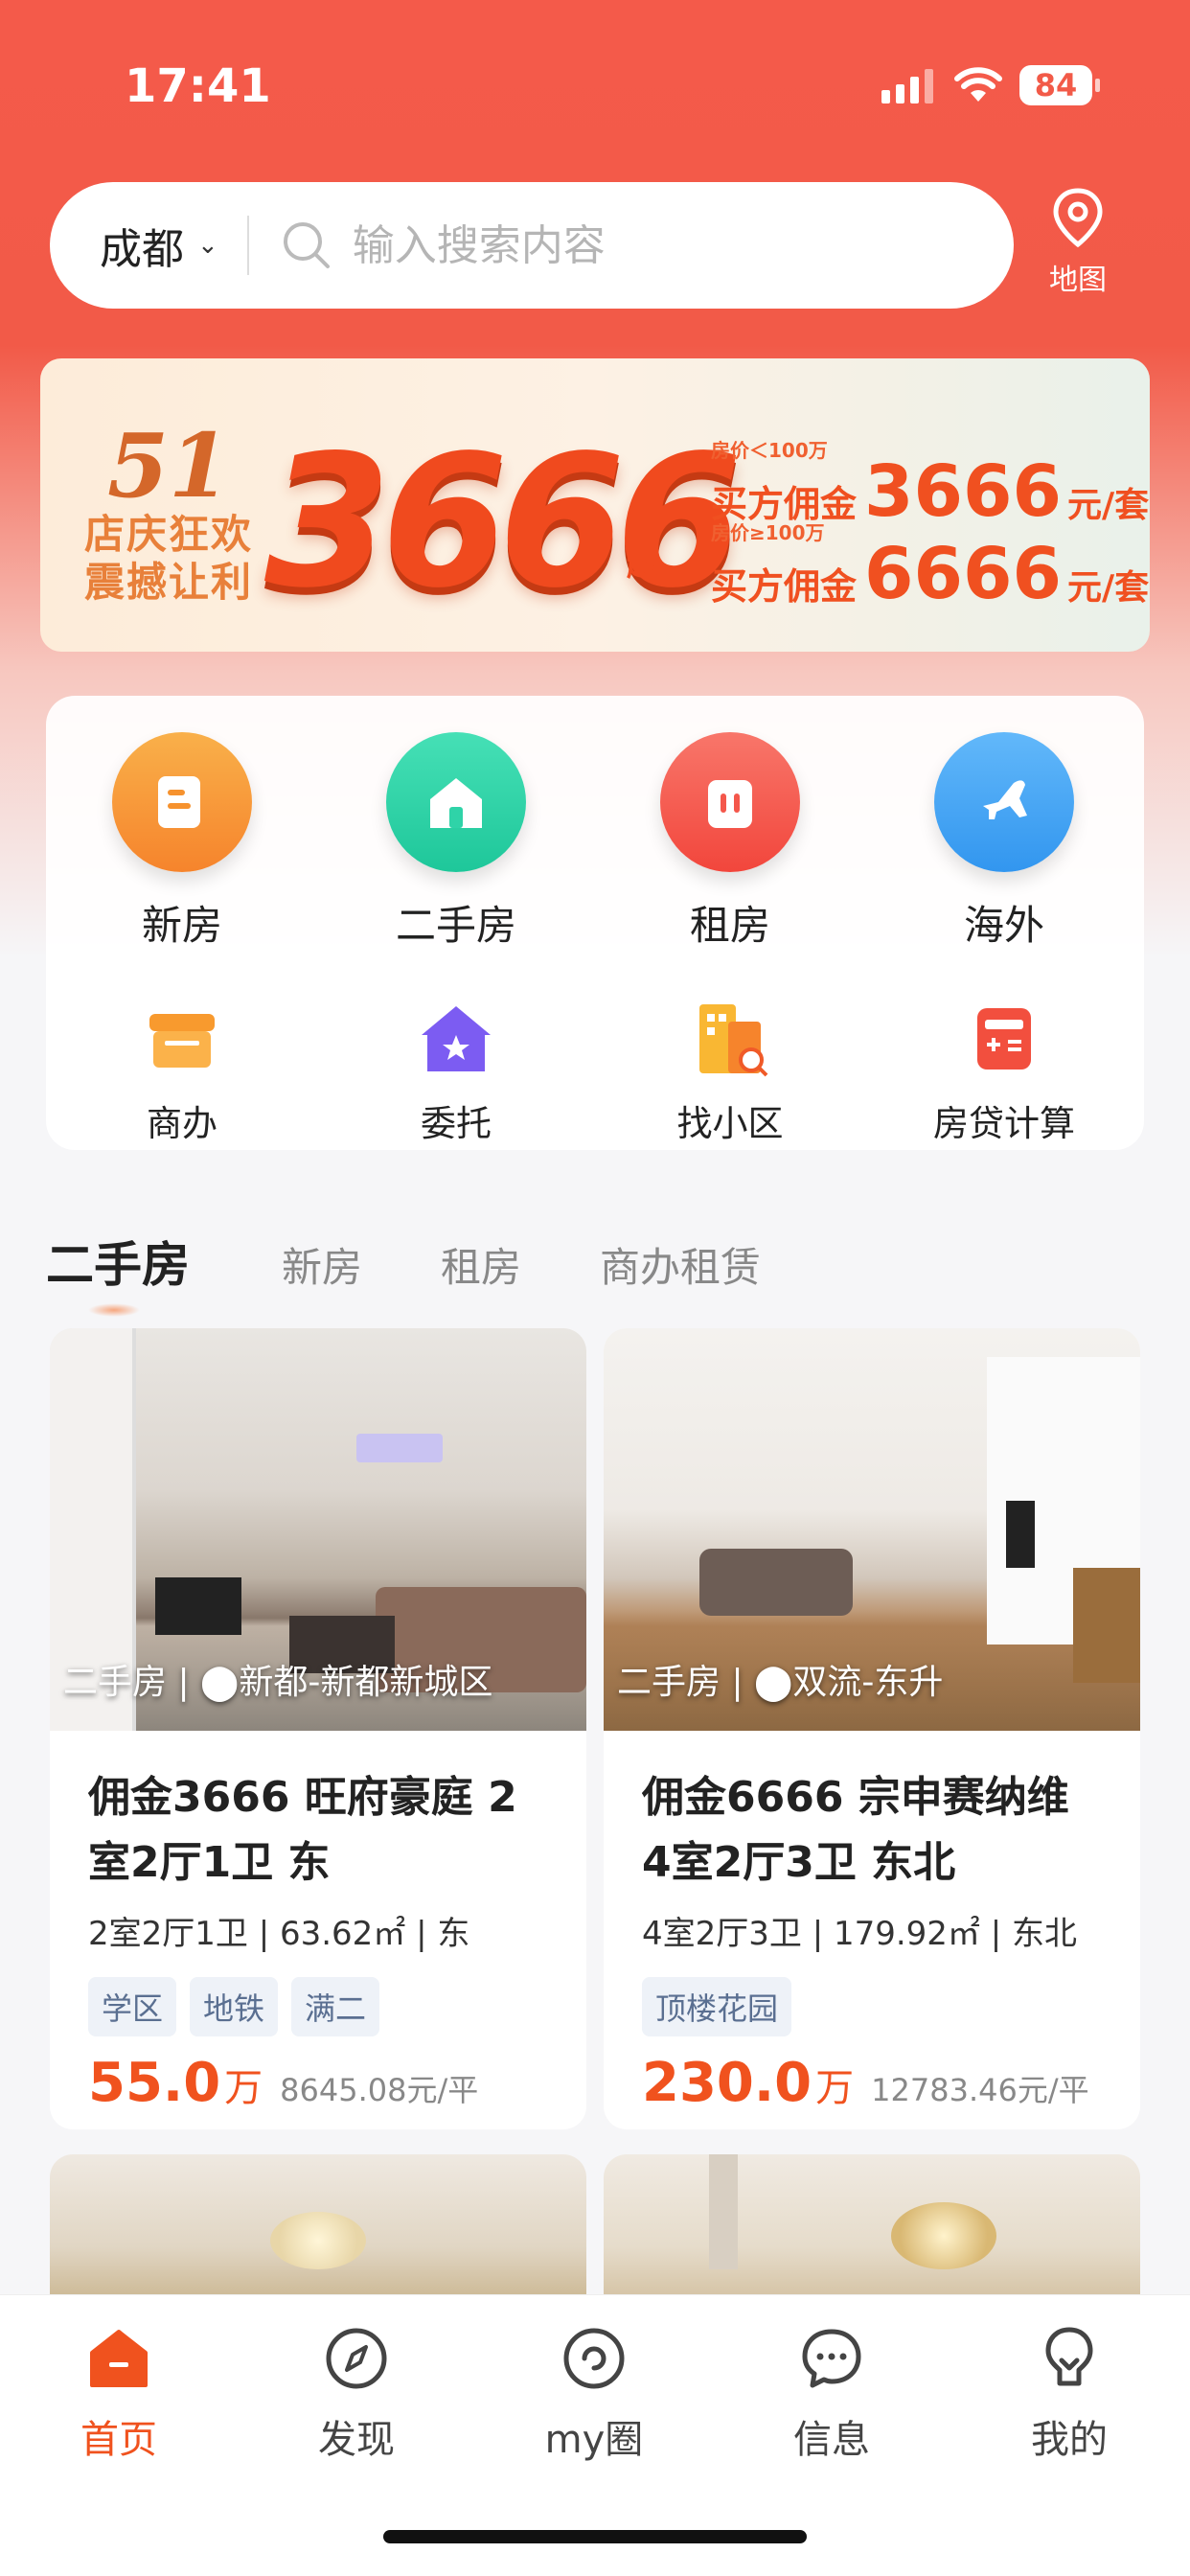 This screenshot has height=2576, width=1190. I want to click on listing-caption: 二手房 | ⬤新都-新都新城区, so click(278, 1682).